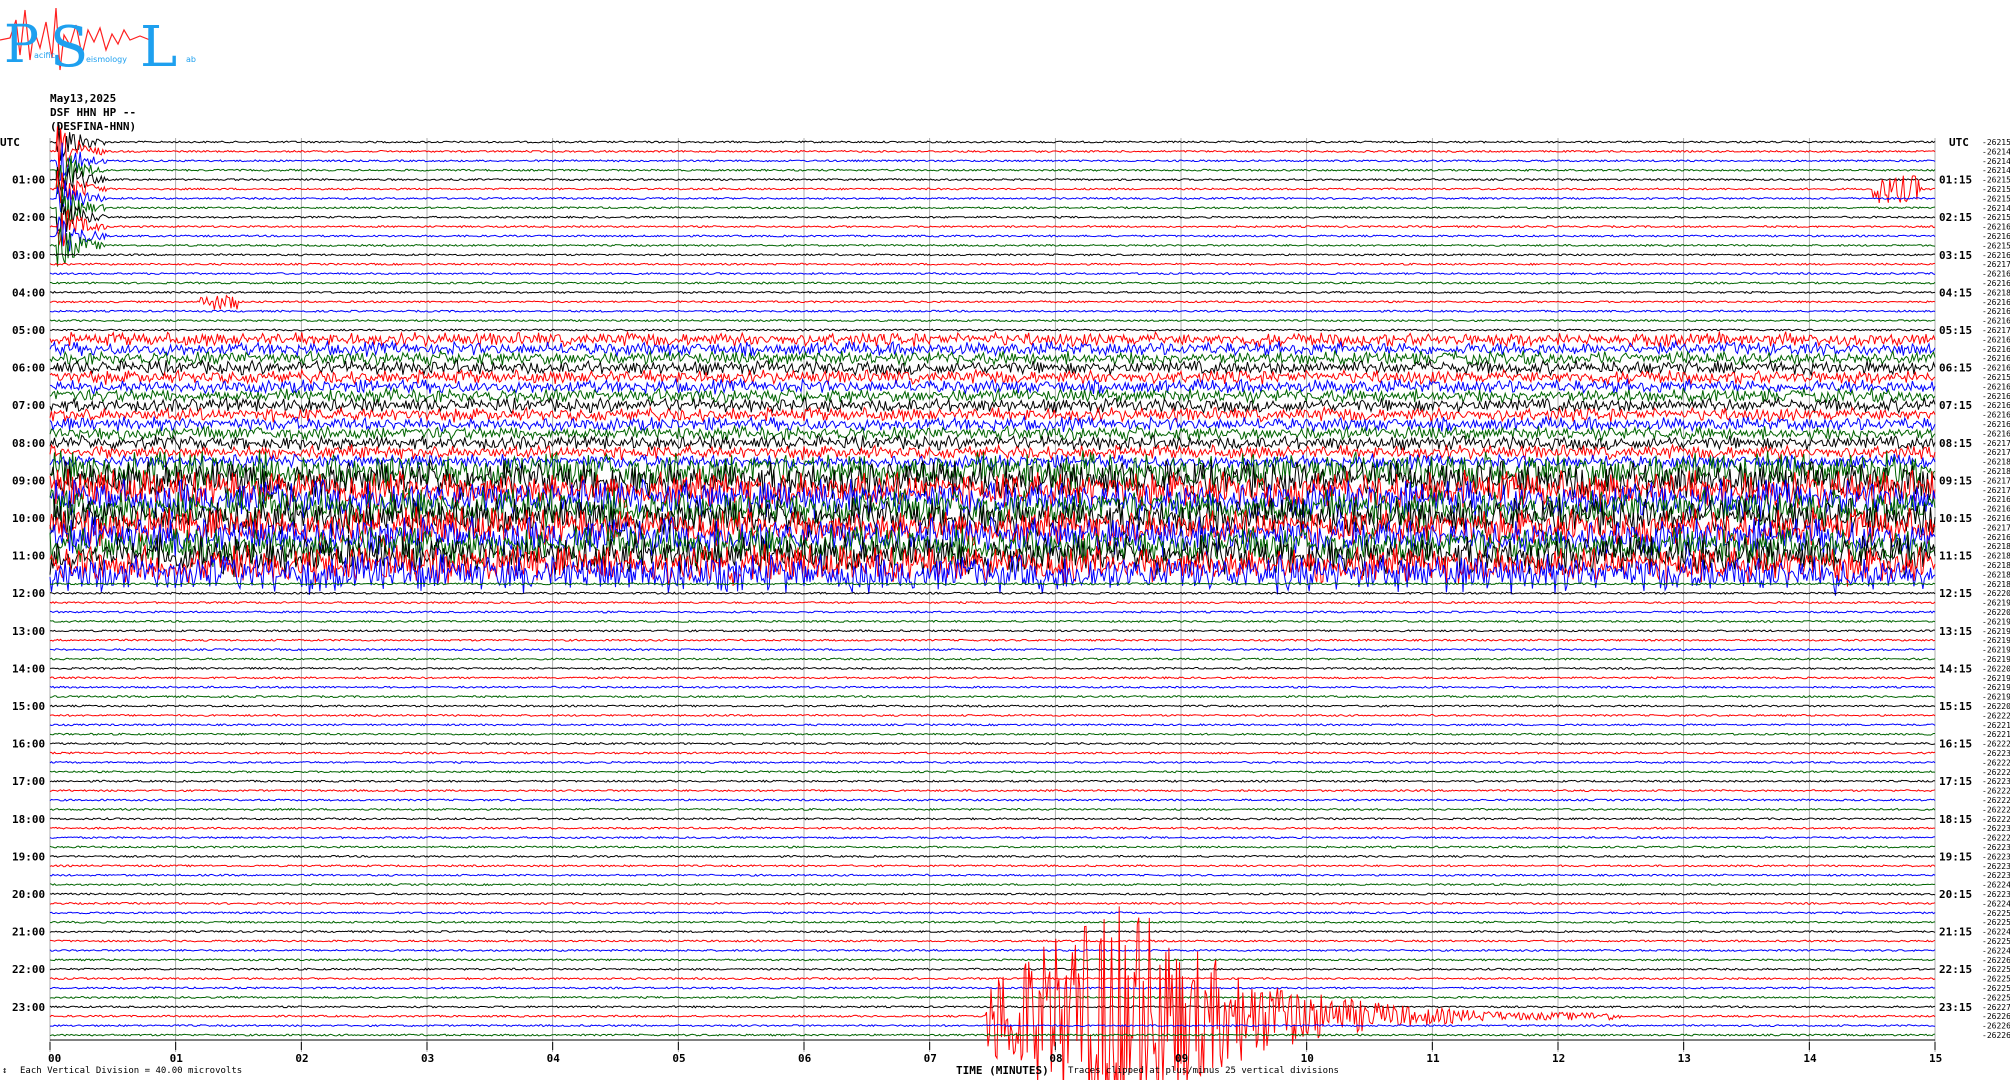 The image size is (2010, 1080). I want to click on x-tick-label: 13, so click(1684, 1058).